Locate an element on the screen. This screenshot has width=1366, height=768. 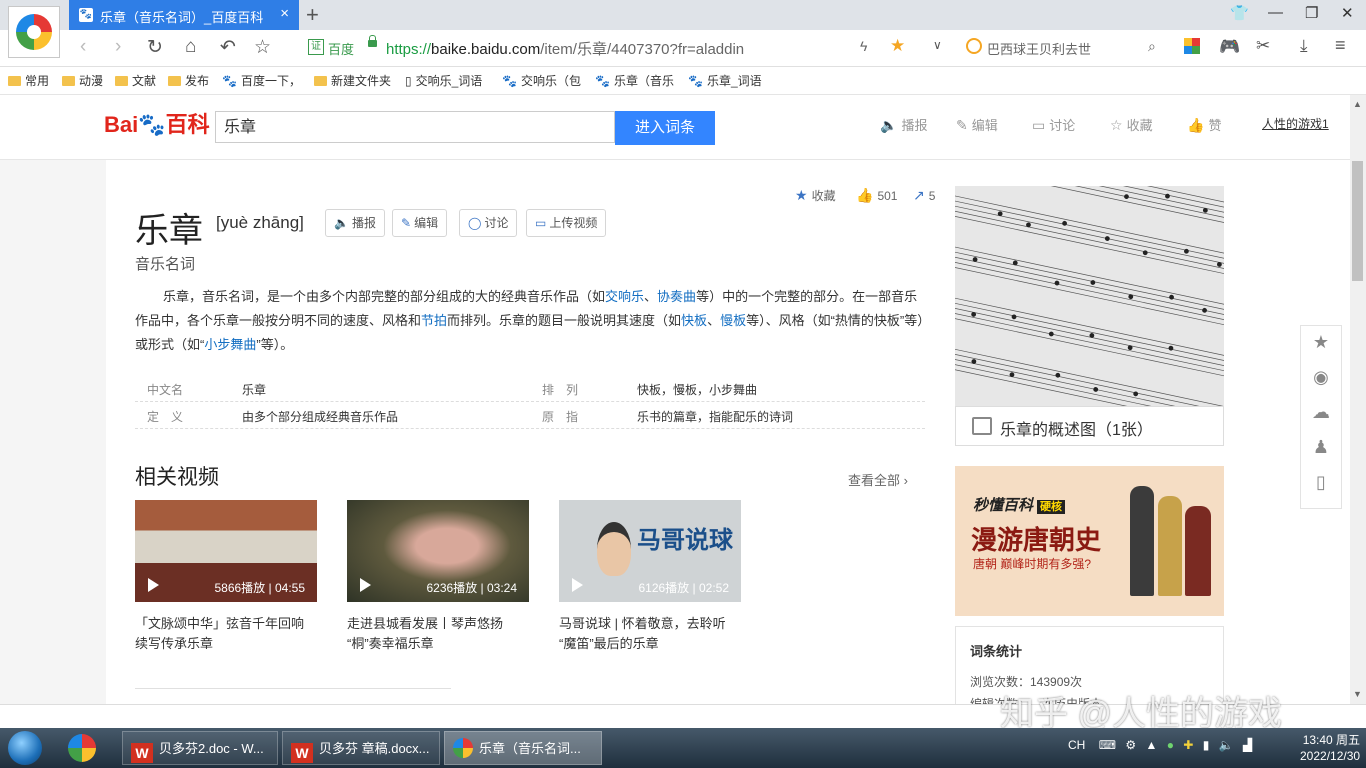
download-icon: ⤓ is located at coordinates (1304, 46).